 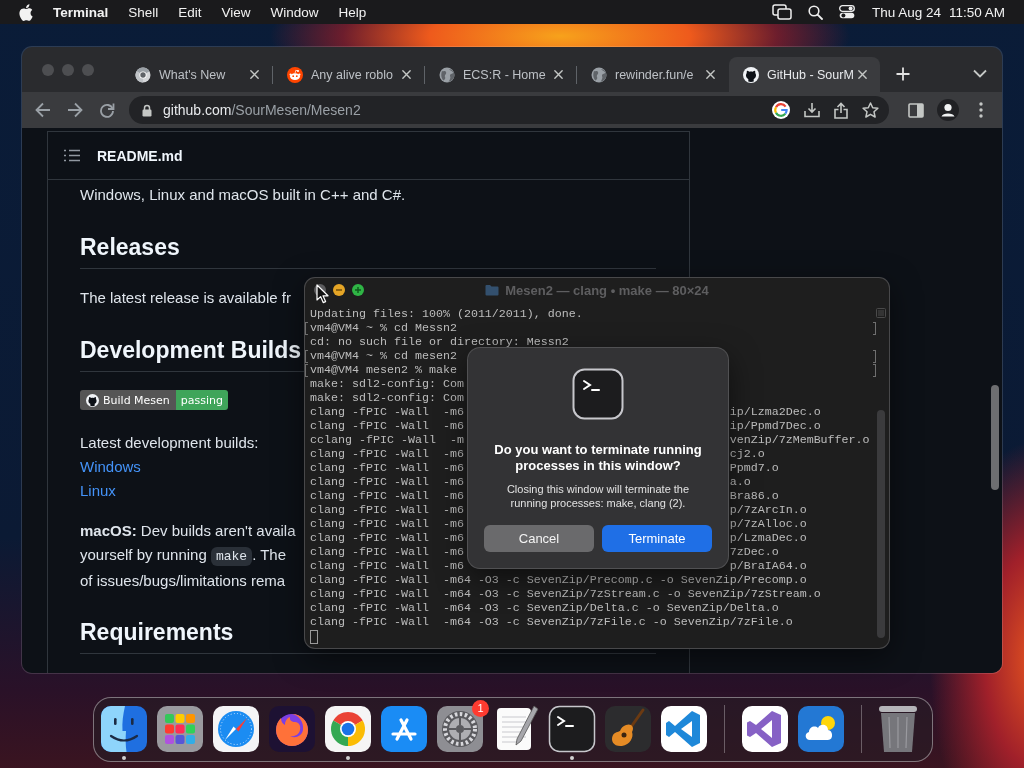 I want to click on download-icon, so click(x=812, y=110).